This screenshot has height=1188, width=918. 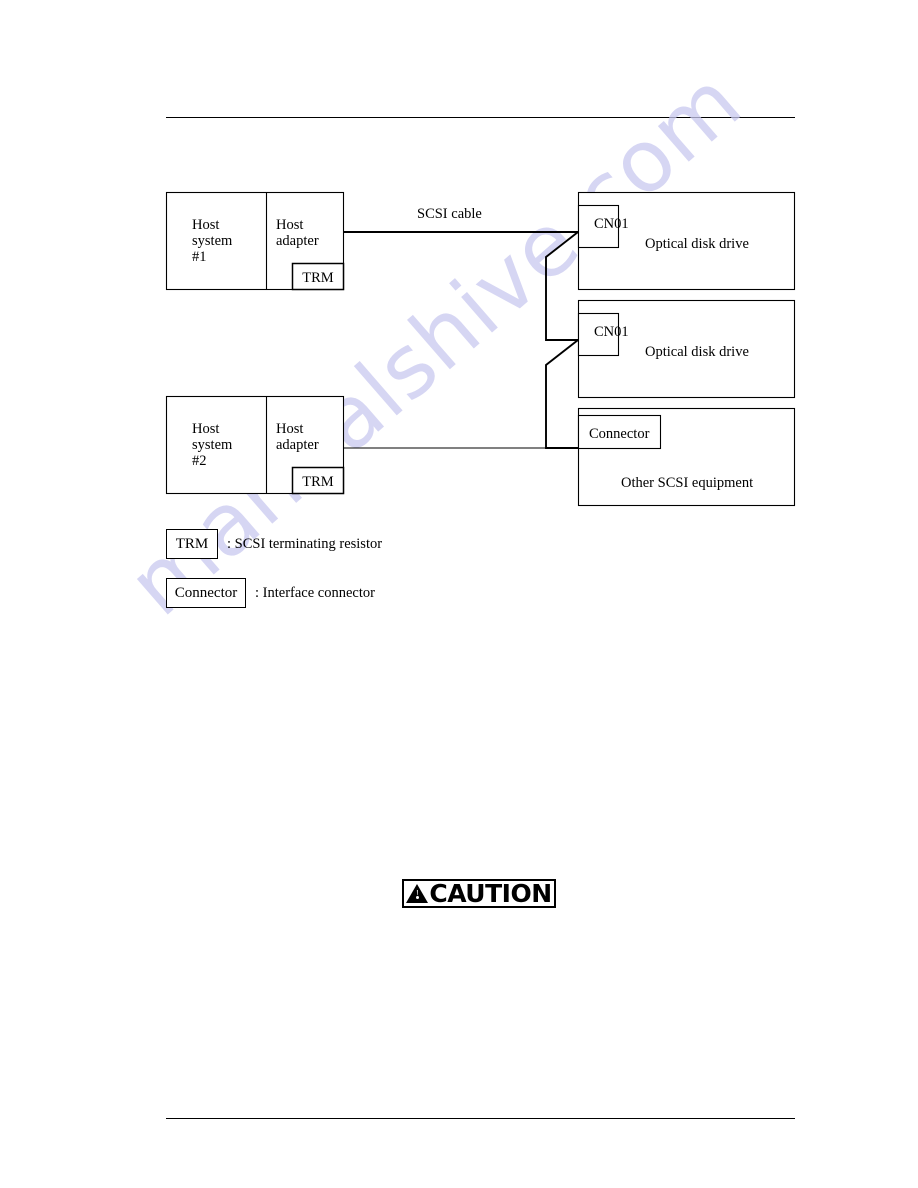 I want to click on host-system-label-1-line3: #1, so click(x=199, y=257).